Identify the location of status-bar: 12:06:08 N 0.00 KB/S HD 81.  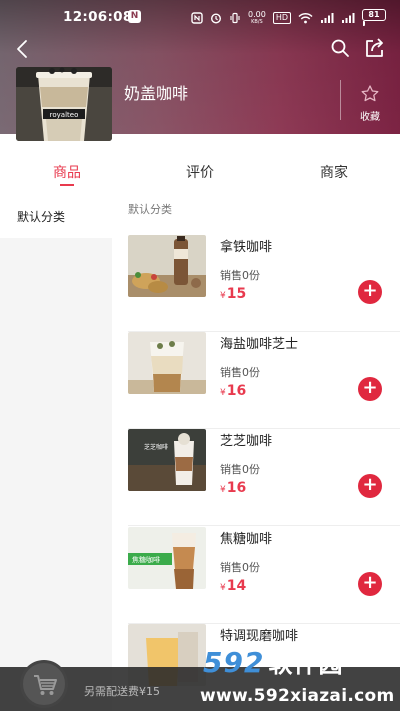
(200, 17).